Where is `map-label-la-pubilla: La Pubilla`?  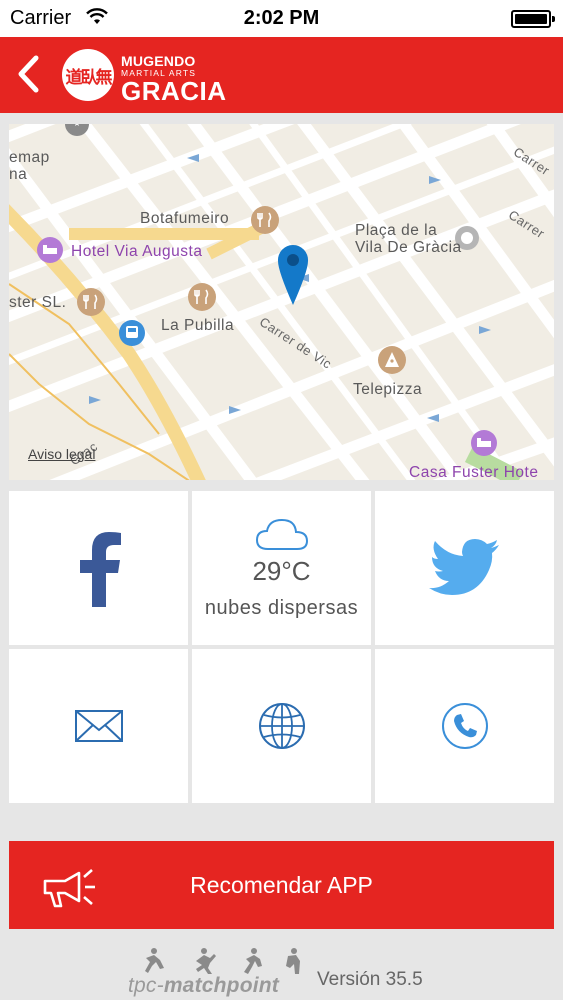 map-label-la-pubilla: La Pubilla is located at coordinates (198, 325).